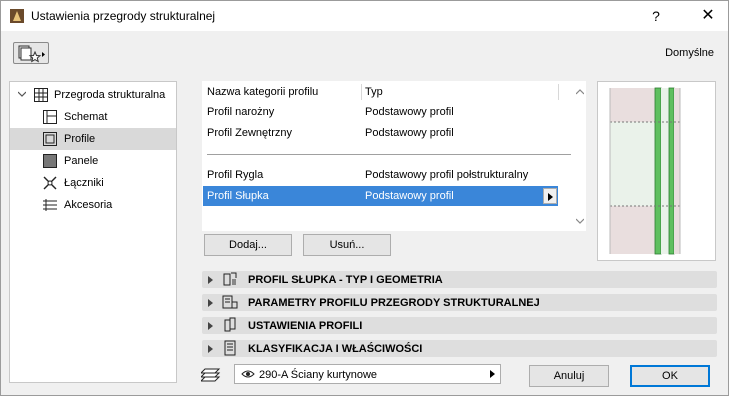 Image resolution: width=729 pixels, height=396 pixels. I want to click on classification-icon, so click(230, 348).